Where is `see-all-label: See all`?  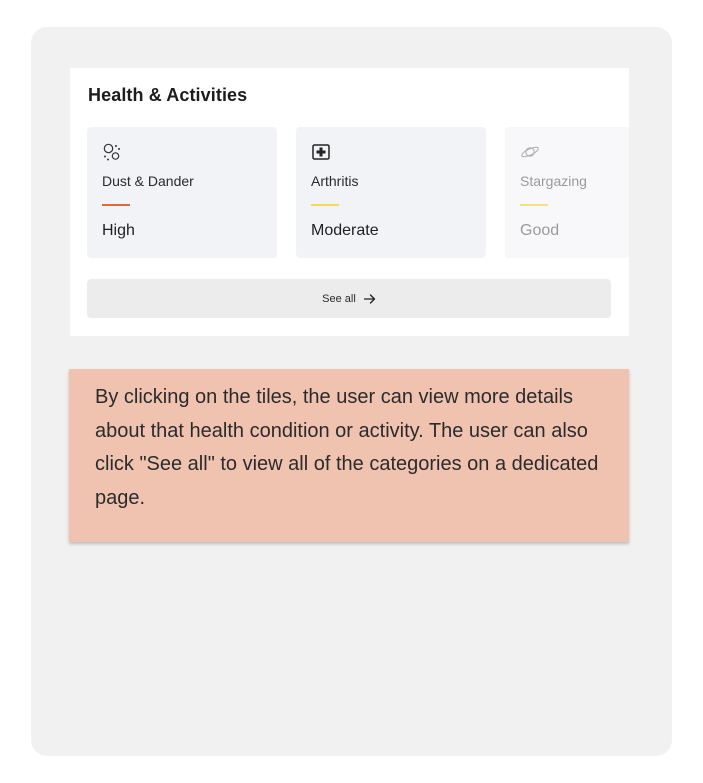
see-all-label: See all is located at coordinates (339, 298).